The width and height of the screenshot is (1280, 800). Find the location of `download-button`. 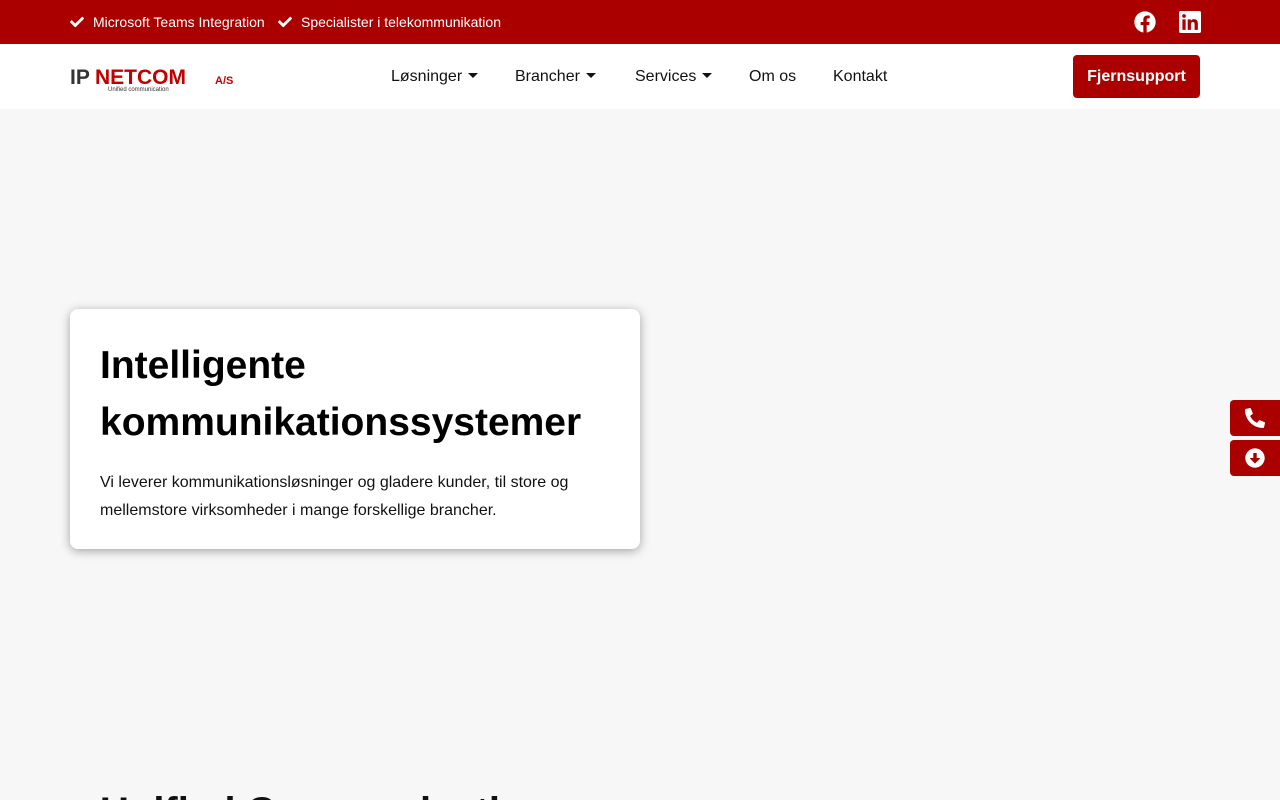

download-button is located at coordinates (1255, 458).